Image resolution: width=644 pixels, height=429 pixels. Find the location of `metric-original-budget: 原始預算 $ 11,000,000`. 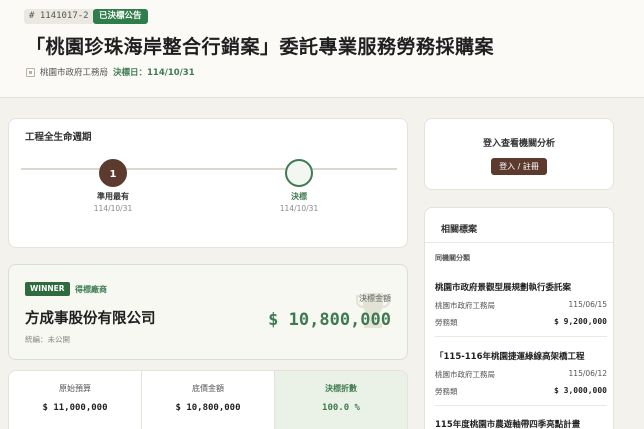

metric-original-budget: 原始預算 $ 11,000,000 is located at coordinates (75, 400).